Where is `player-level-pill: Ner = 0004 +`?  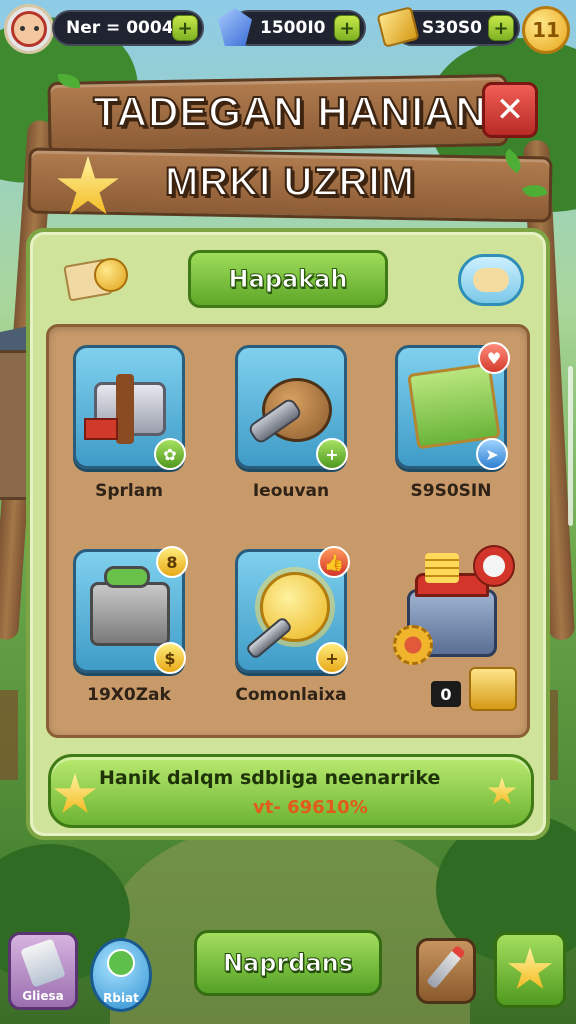 player-level-pill: Ner = 0004 + is located at coordinates (128, 28).